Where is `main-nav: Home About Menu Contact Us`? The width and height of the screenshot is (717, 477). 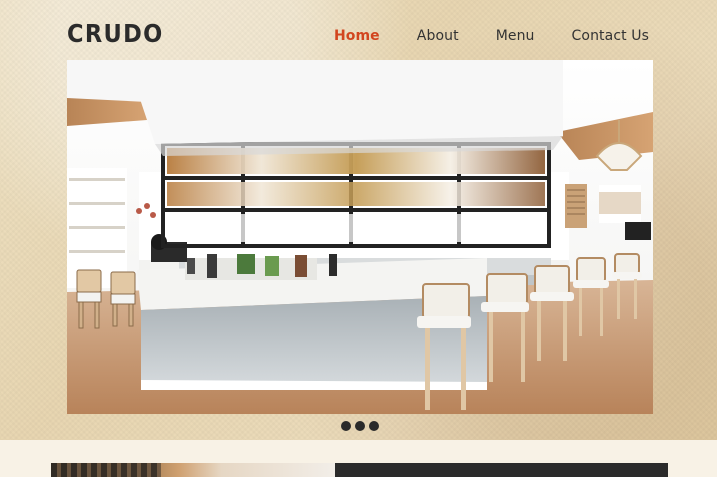 main-nav: Home About Menu Contact Us is located at coordinates (491, 36).